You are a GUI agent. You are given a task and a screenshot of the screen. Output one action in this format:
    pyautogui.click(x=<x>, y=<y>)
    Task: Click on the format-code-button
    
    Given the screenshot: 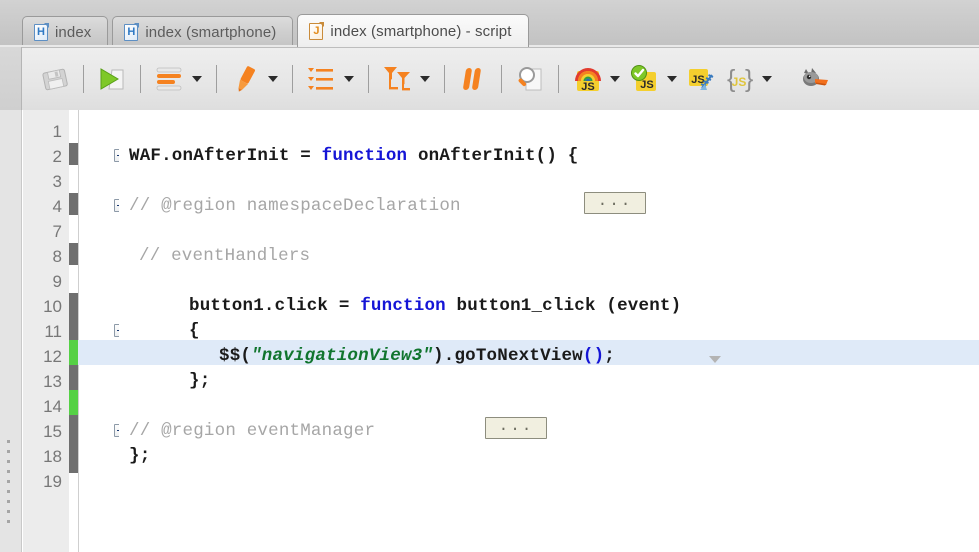 What is the action you would take?
    pyautogui.click(x=178, y=79)
    